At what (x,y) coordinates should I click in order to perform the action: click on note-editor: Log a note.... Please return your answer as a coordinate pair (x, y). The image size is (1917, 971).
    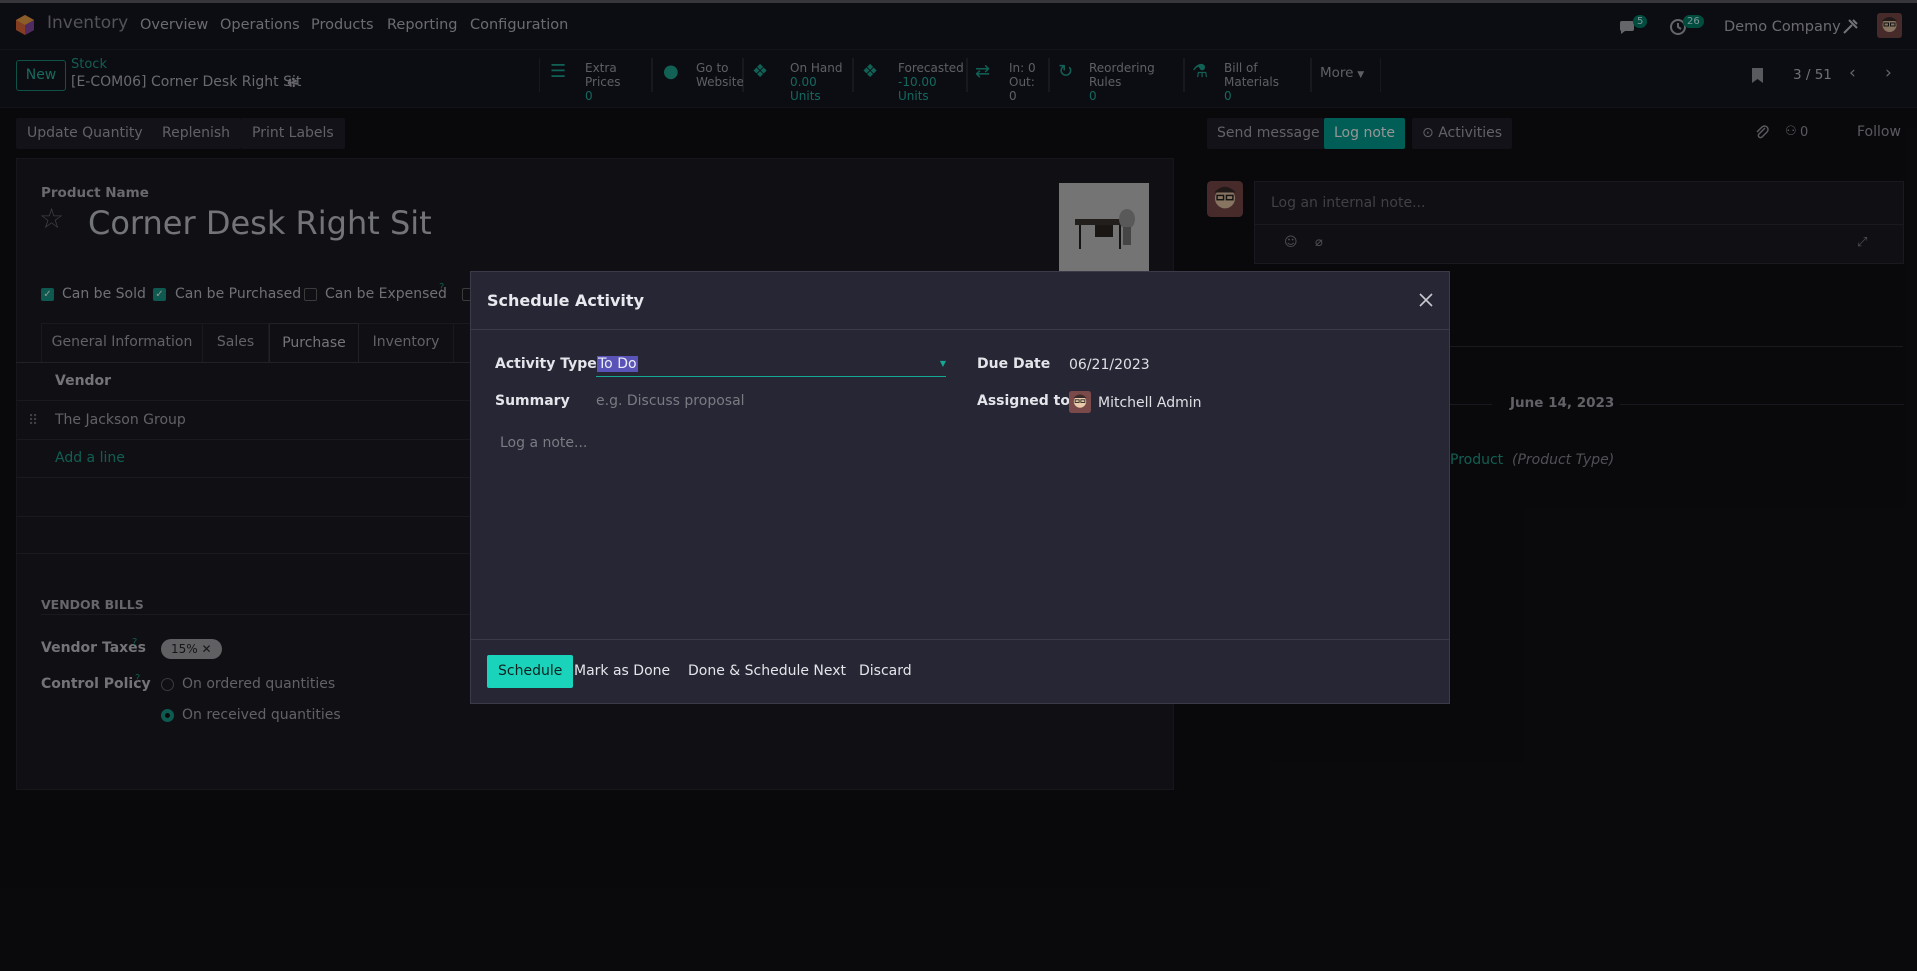
    Looking at the image, I should click on (960, 530).